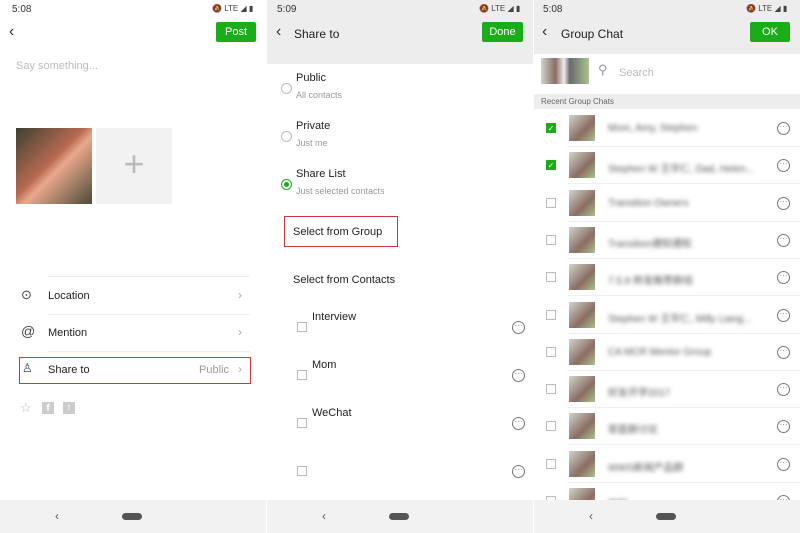 This screenshot has width=800, height=533. I want to click on group-name: Mom, Amy, Stephen, so click(653, 128).